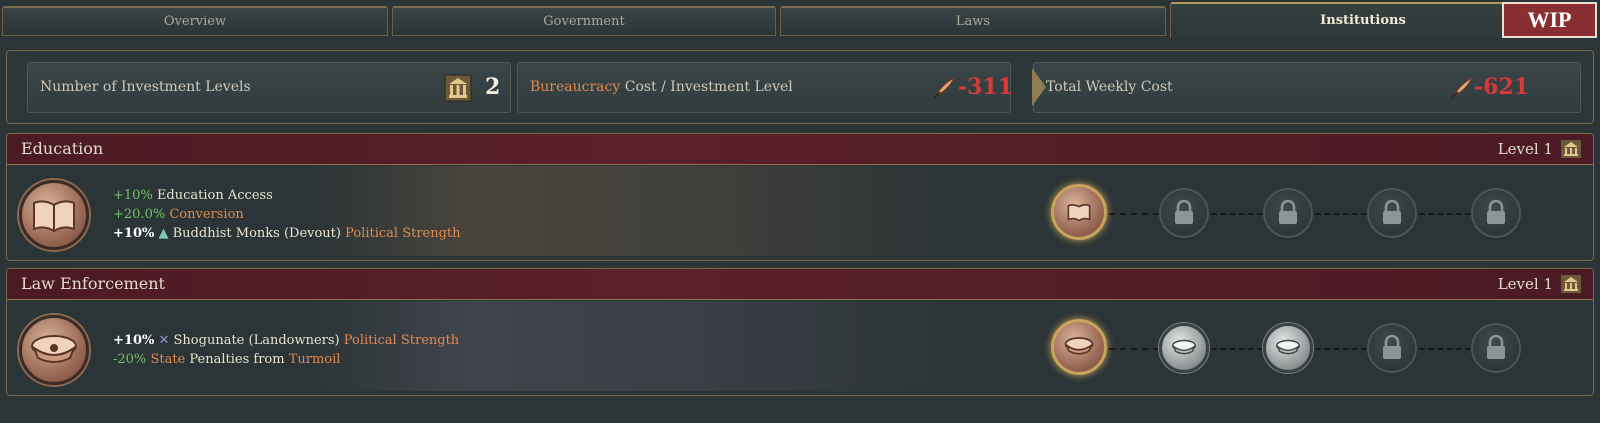 The image size is (1600, 423). Describe the element at coordinates (164, 340) in the screenshot. I see `landowners-icon: ✕` at that location.